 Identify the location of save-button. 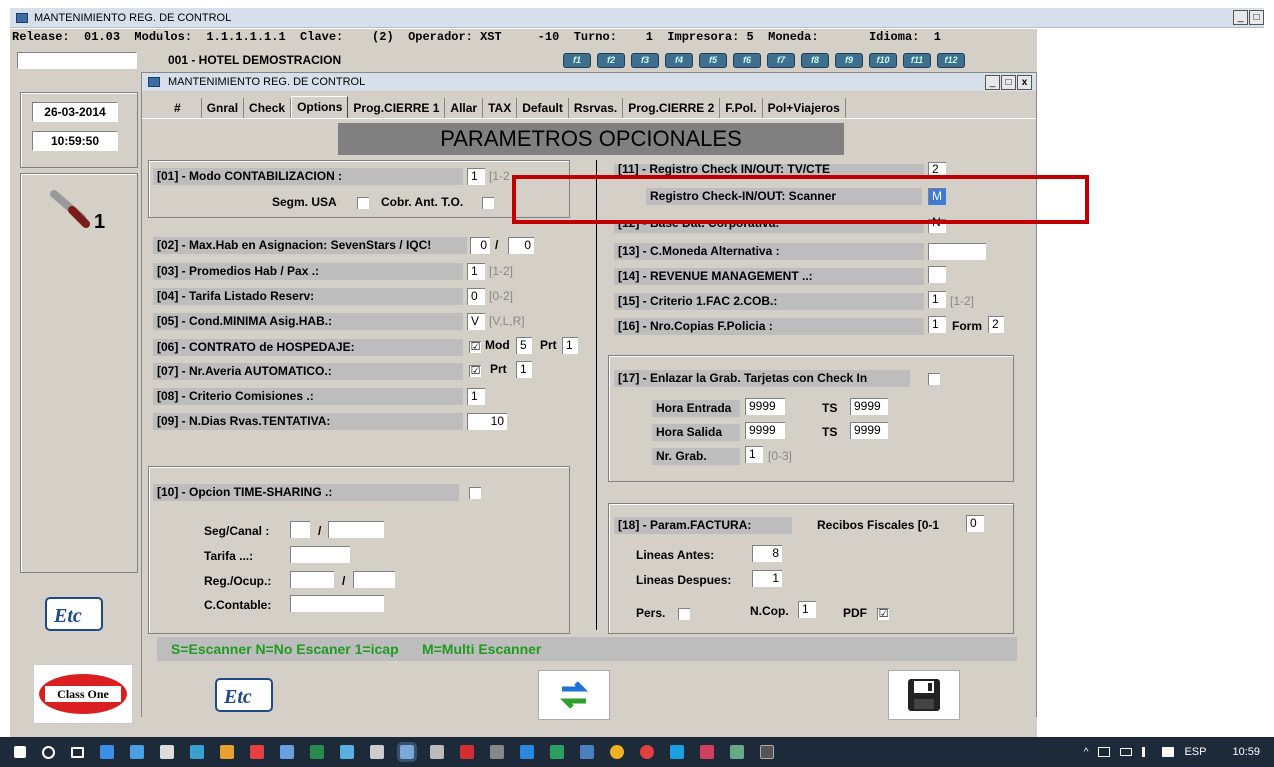
(924, 695).